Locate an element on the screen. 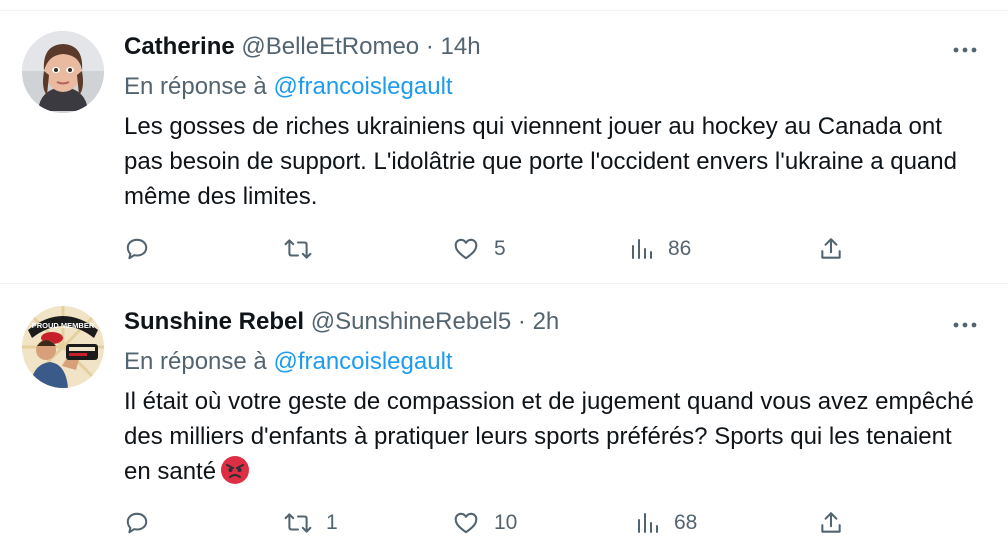 Image resolution: width=1008 pixels, height=558 pixels. like-button: 5 is located at coordinates (479, 249).